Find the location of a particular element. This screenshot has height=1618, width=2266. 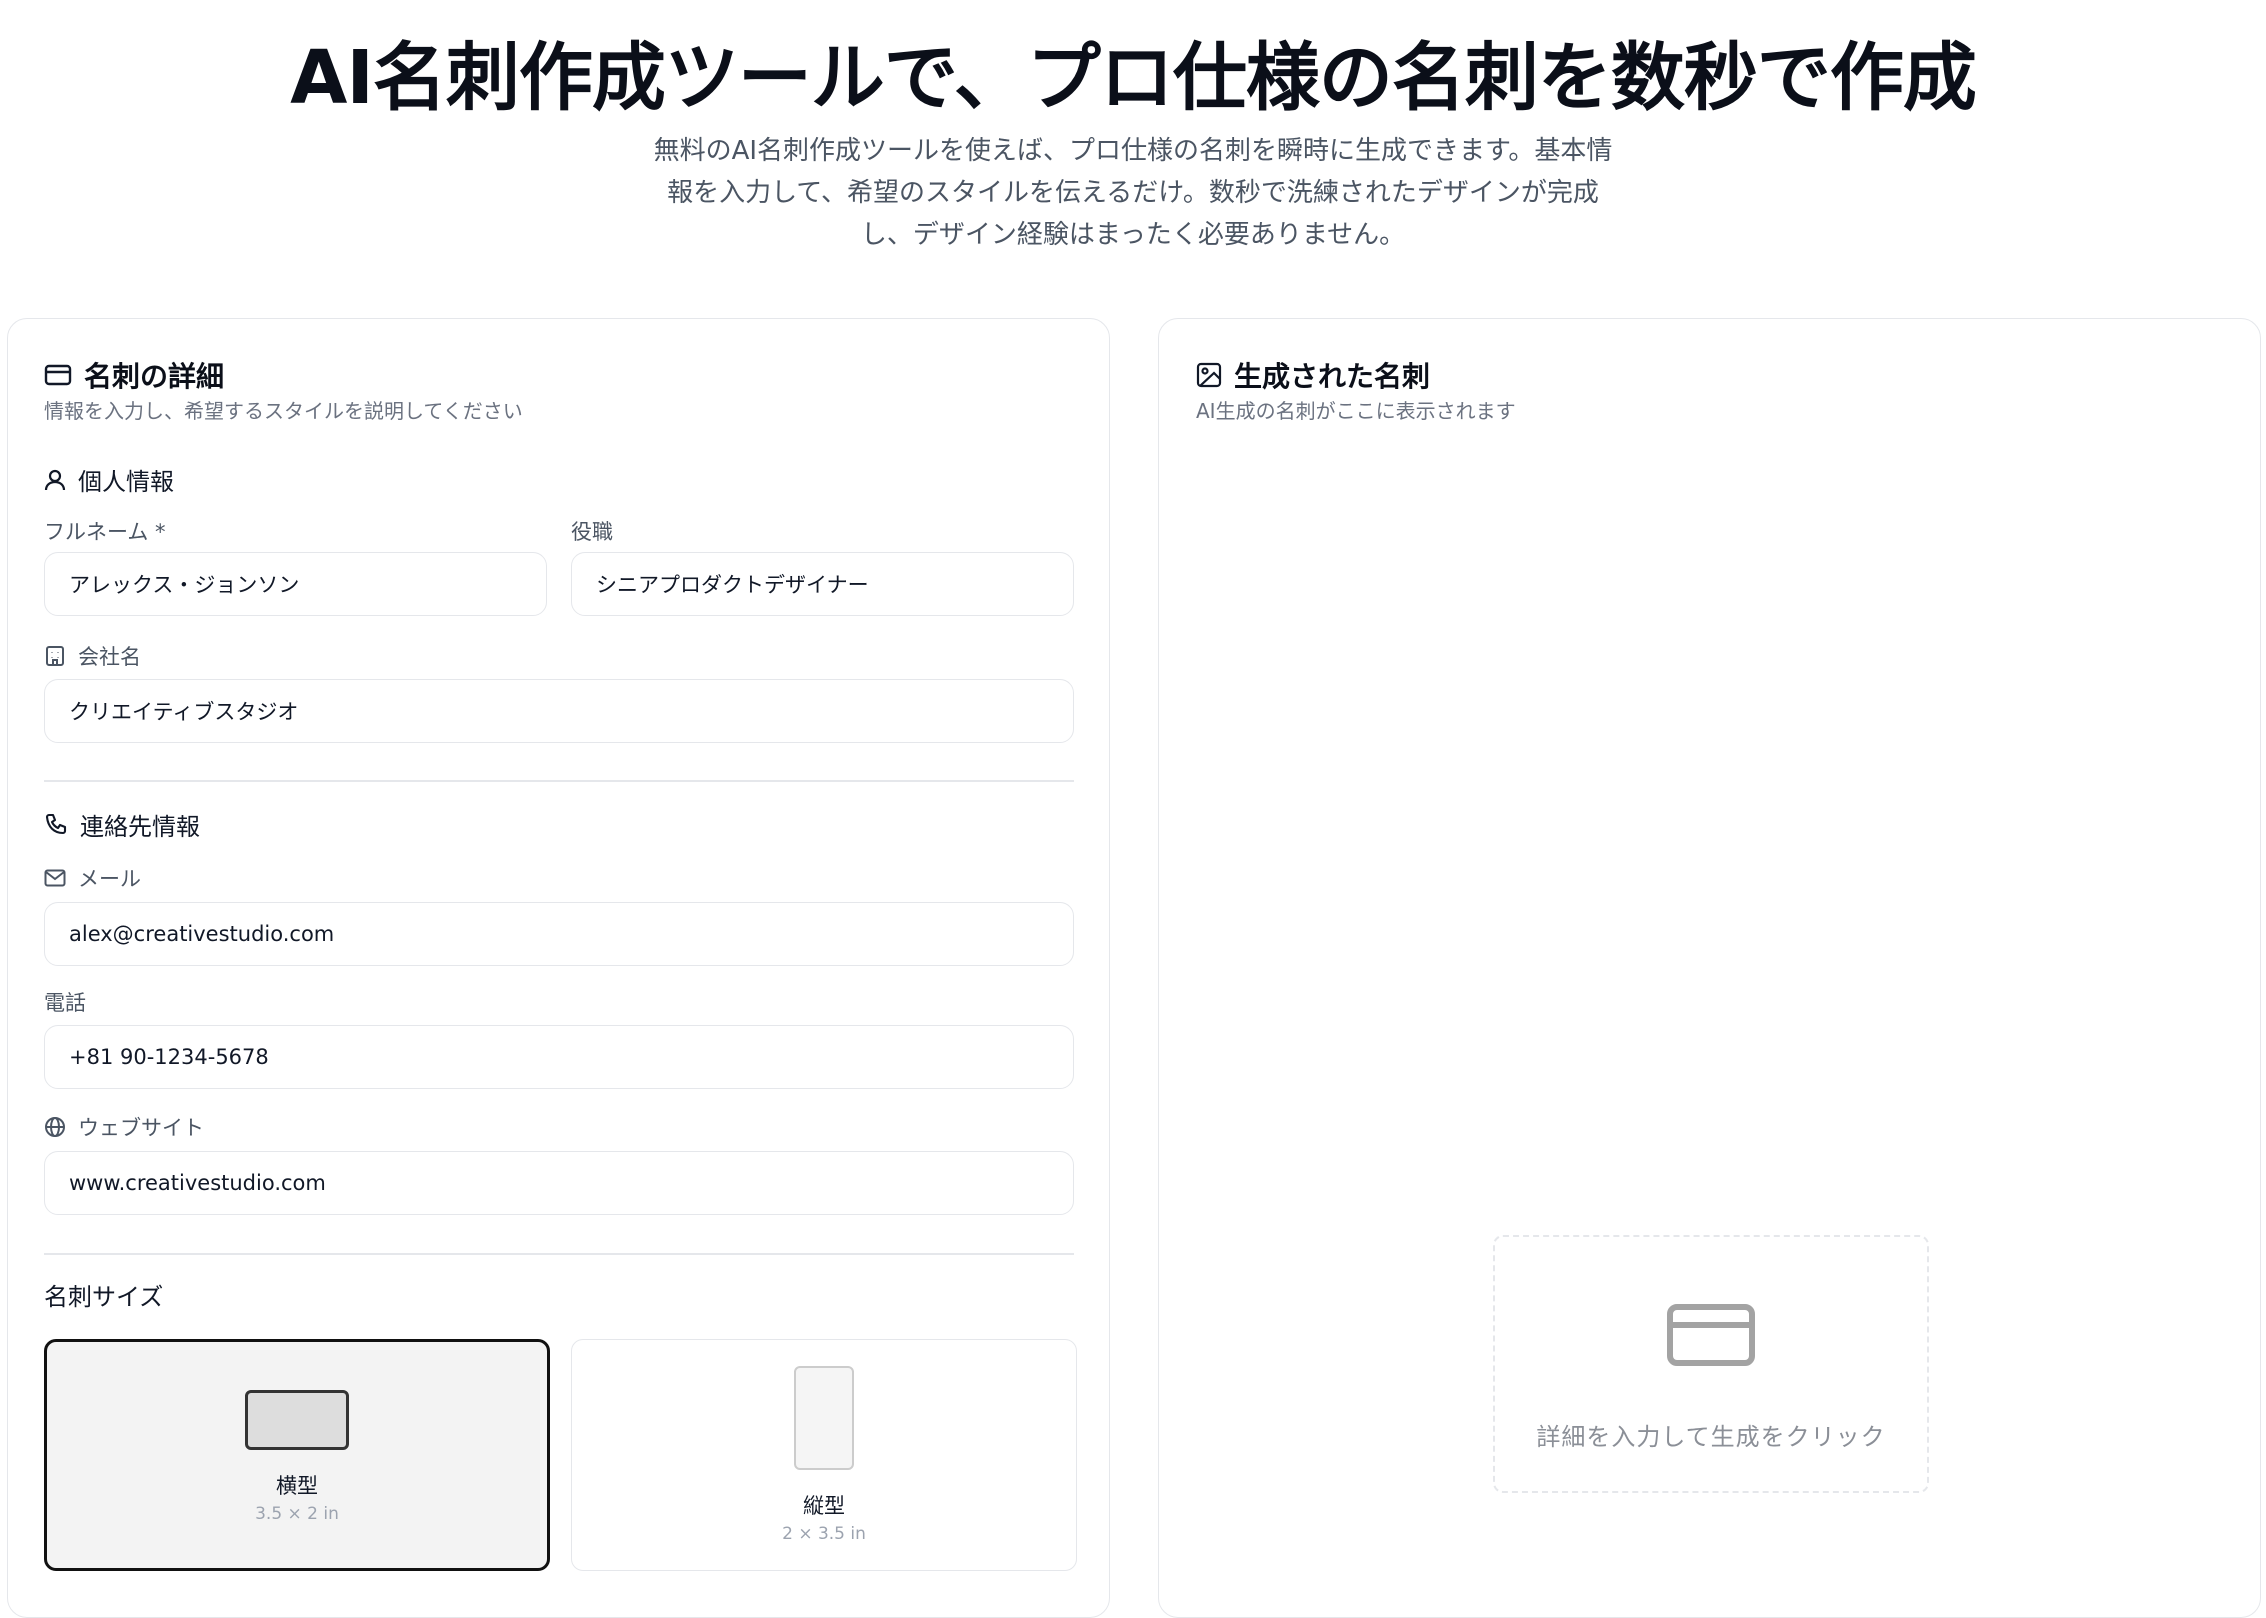

hero-subtitle-line: 無料のAI名刺作成ツールを使えば、プロ仕様の名刺を瞬時に生成できます。基本情 is located at coordinates (1133, 151).